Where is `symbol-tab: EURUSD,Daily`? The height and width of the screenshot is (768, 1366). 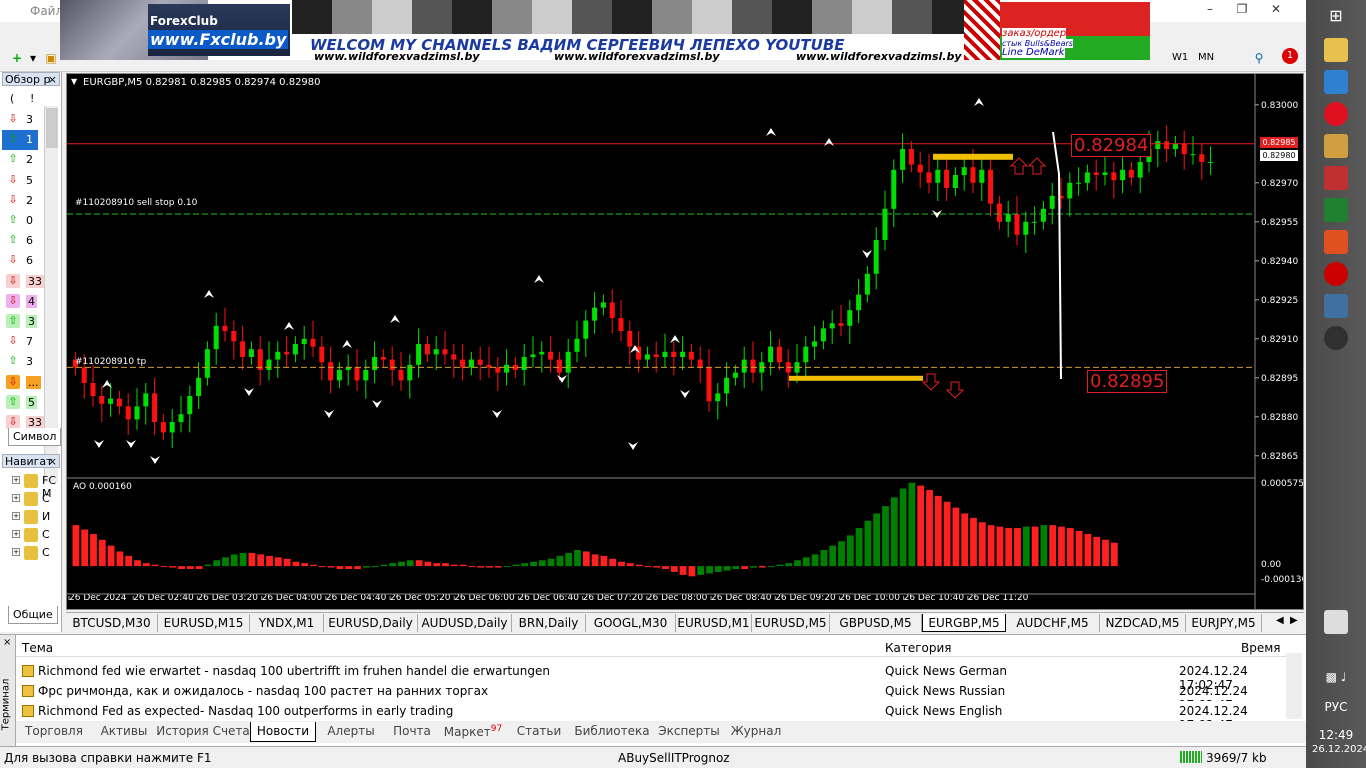
symbol-tab: EURUSD,Daily is located at coordinates (371, 623).